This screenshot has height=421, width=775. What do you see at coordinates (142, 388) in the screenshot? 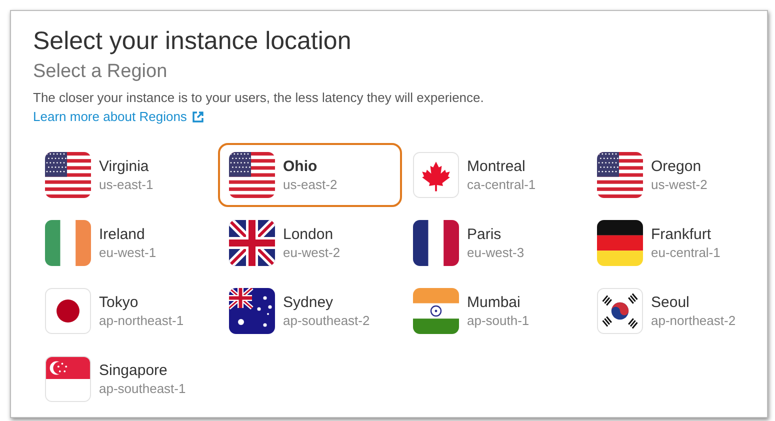
I see `region-code: ap-southeast-1` at bounding box center [142, 388].